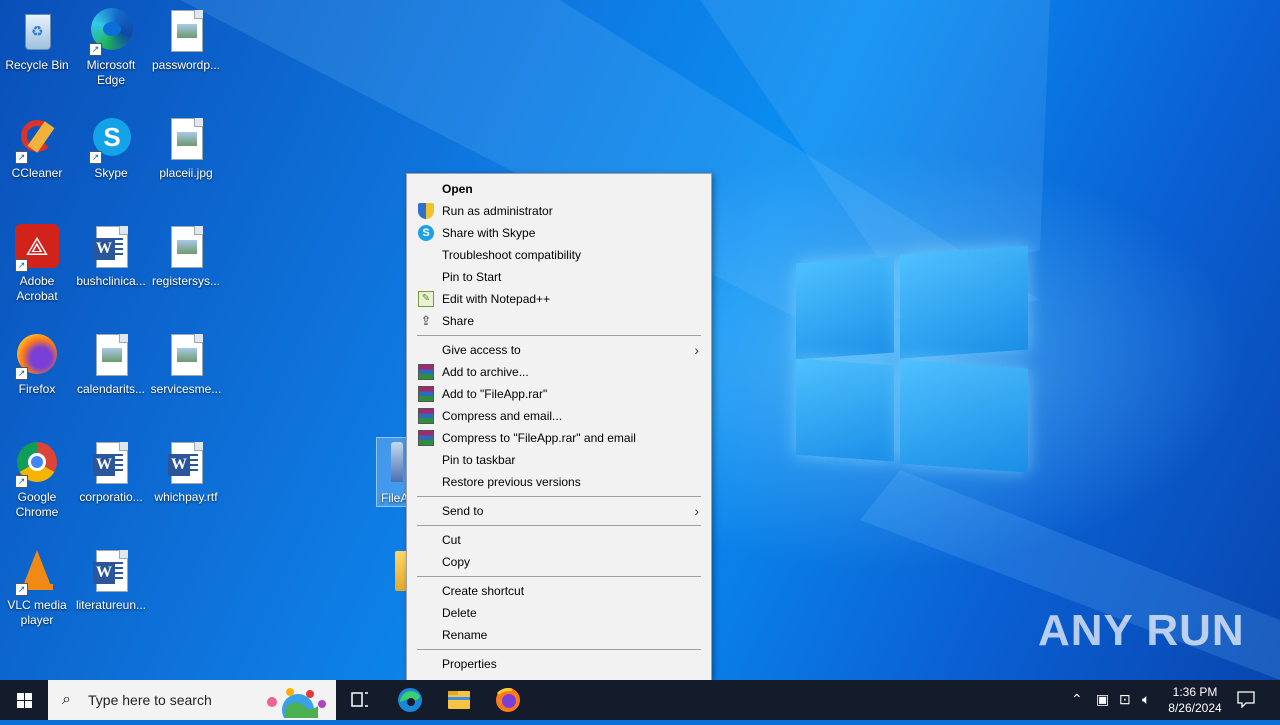 The height and width of the screenshot is (725, 1280). What do you see at coordinates (559, 350) in the screenshot?
I see `menu-item-give-access-to: Give access to ›` at bounding box center [559, 350].